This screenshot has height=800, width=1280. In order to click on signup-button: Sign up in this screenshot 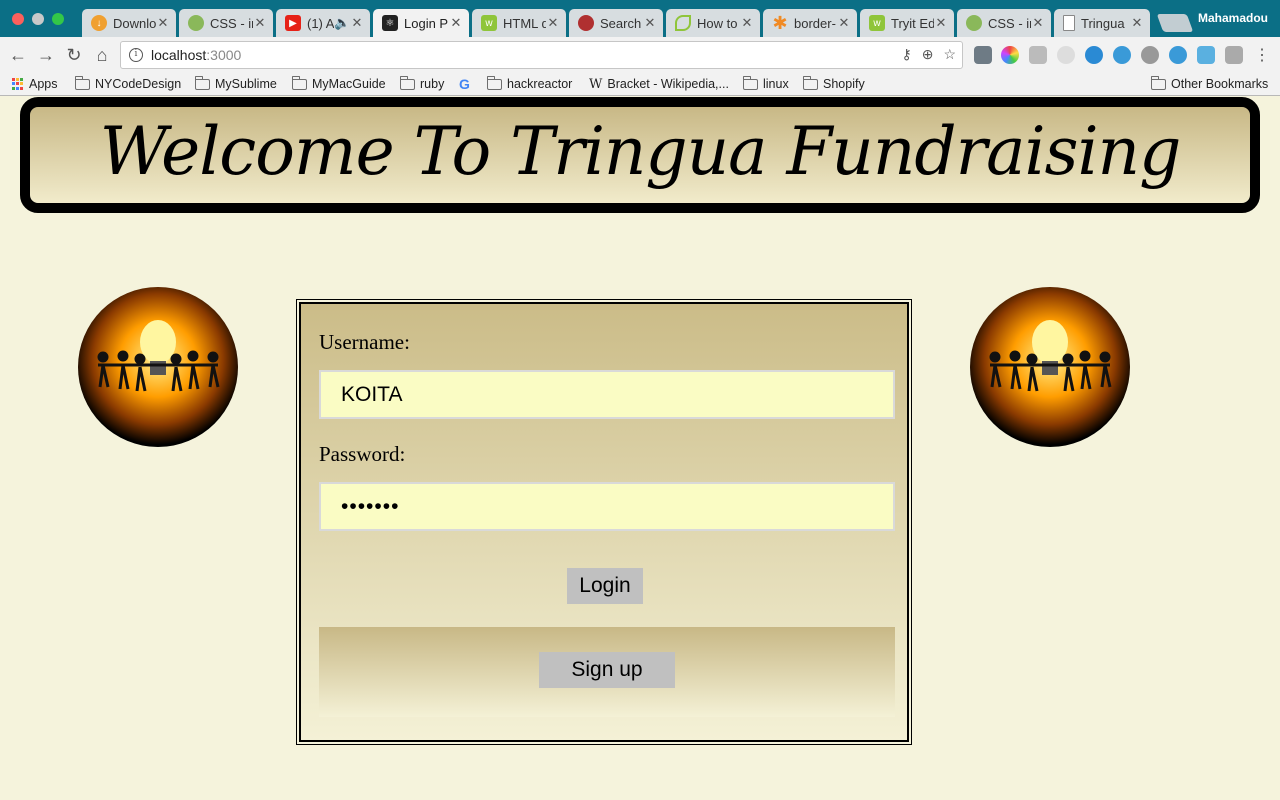, I will do `click(607, 670)`.